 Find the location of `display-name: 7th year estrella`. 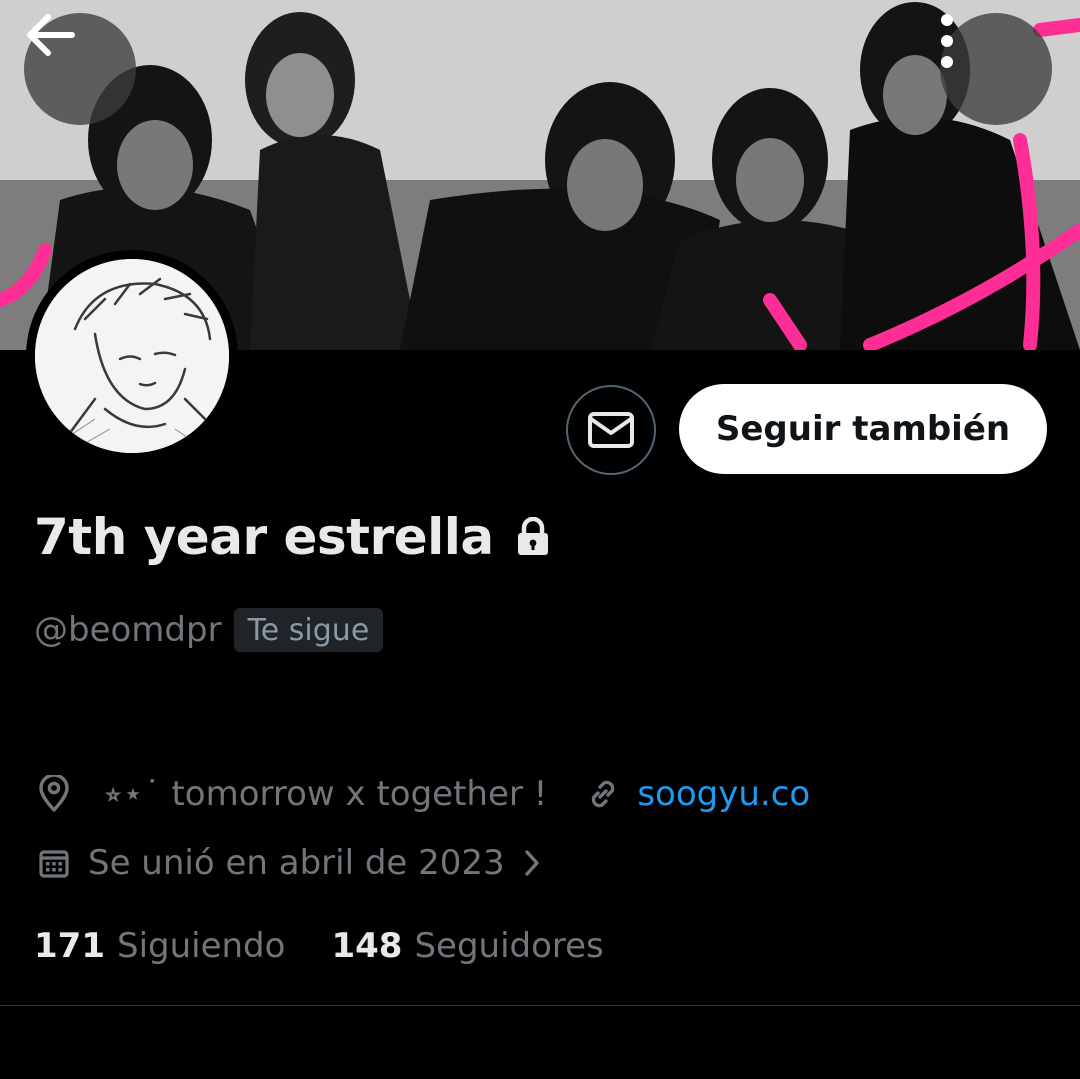

display-name: 7th year estrella is located at coordinates (264, 537).